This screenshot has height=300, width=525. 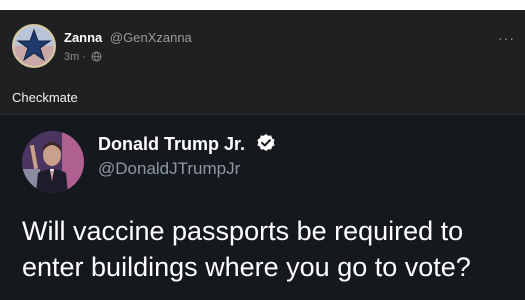 What do you see at coordinates (266, 145) in the screenshot?
I see `verified-badge-icon` at bounding box center [266, 145].